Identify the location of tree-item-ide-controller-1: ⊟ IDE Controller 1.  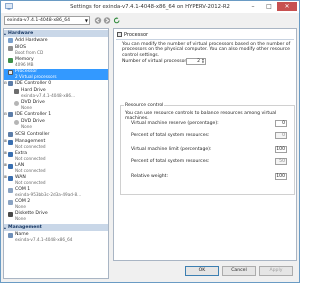
(56, 115).